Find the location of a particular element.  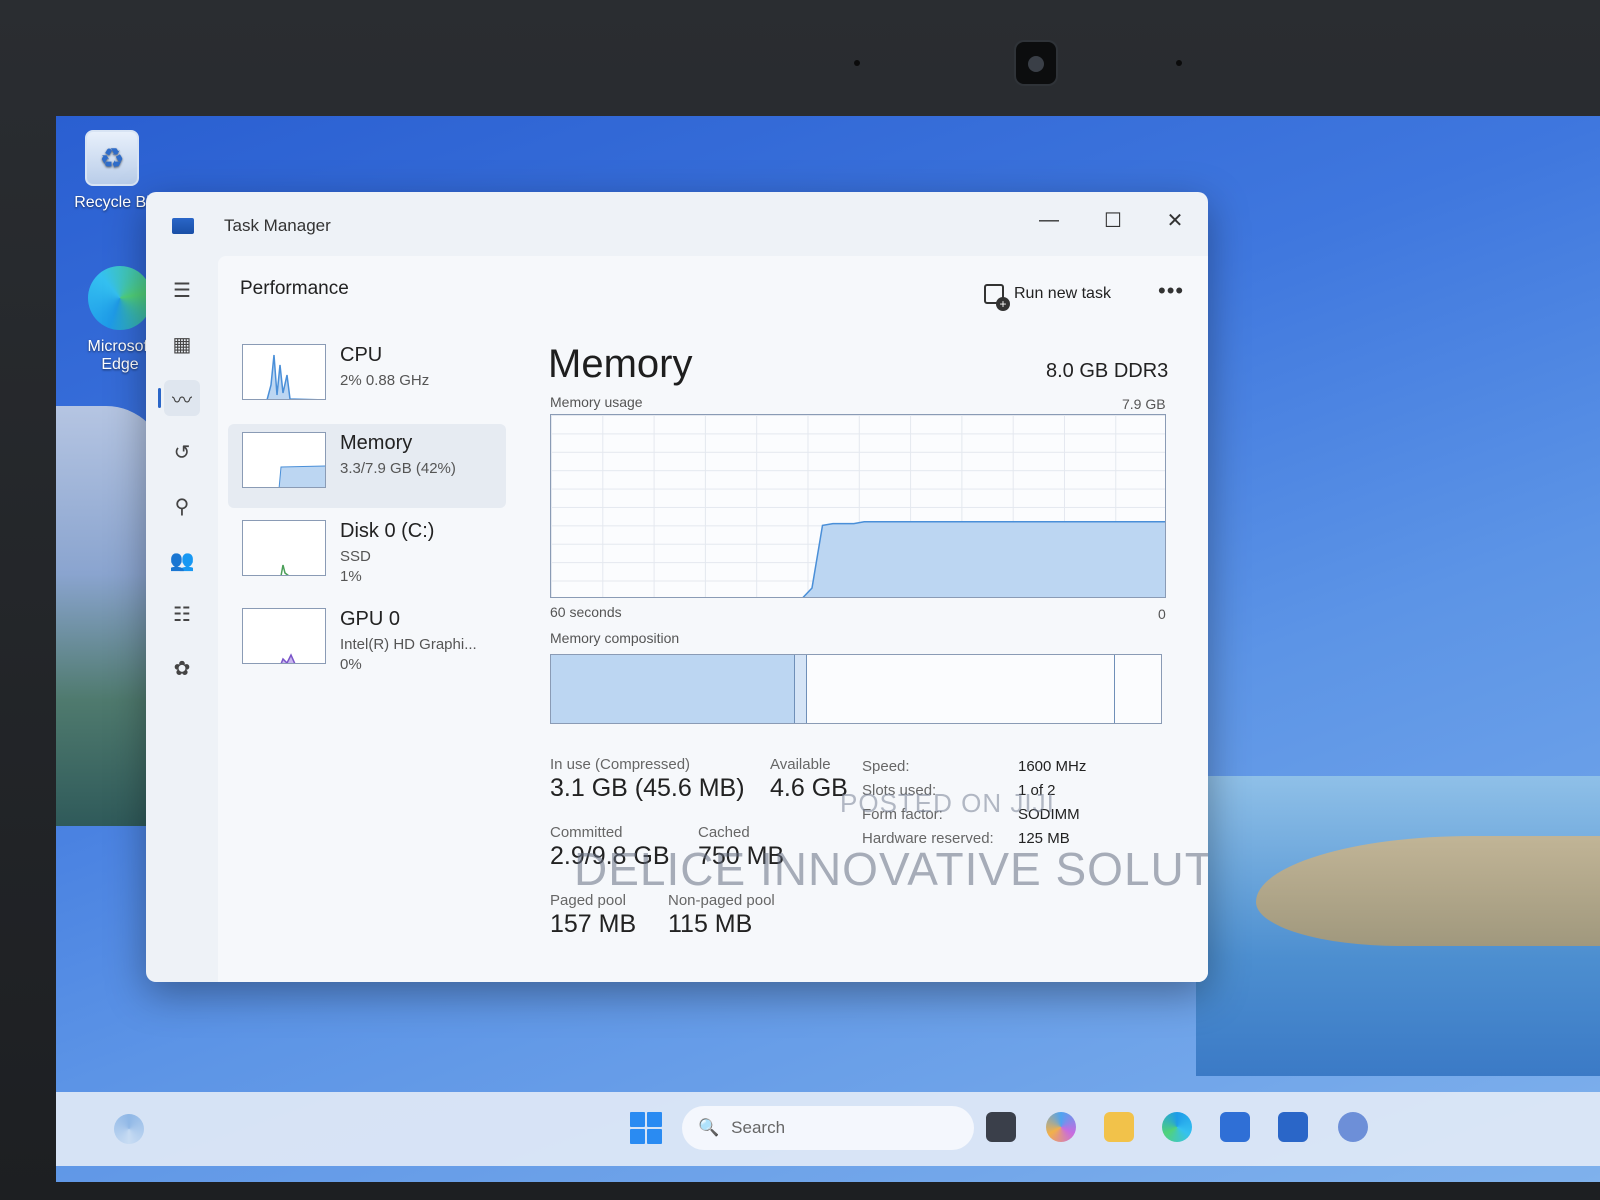

perf-item-gpu: GPU 0 Intel(R) HD Graphi... 0% is located at coordinates (367, 642).